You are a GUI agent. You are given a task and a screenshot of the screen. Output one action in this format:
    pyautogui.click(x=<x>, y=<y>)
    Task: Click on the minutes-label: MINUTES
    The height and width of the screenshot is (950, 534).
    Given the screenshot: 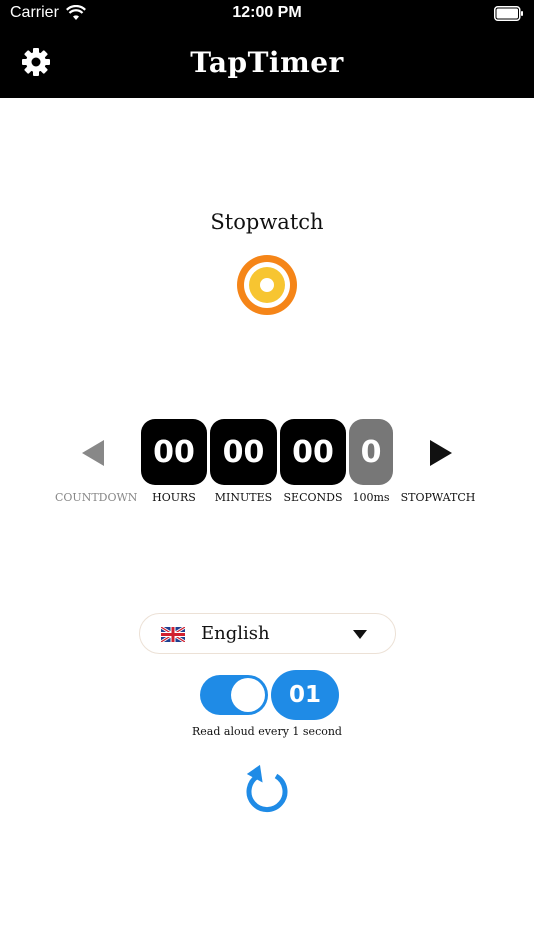 What is the action you would take?
    pyautogui.click(x=243, y=497)
    